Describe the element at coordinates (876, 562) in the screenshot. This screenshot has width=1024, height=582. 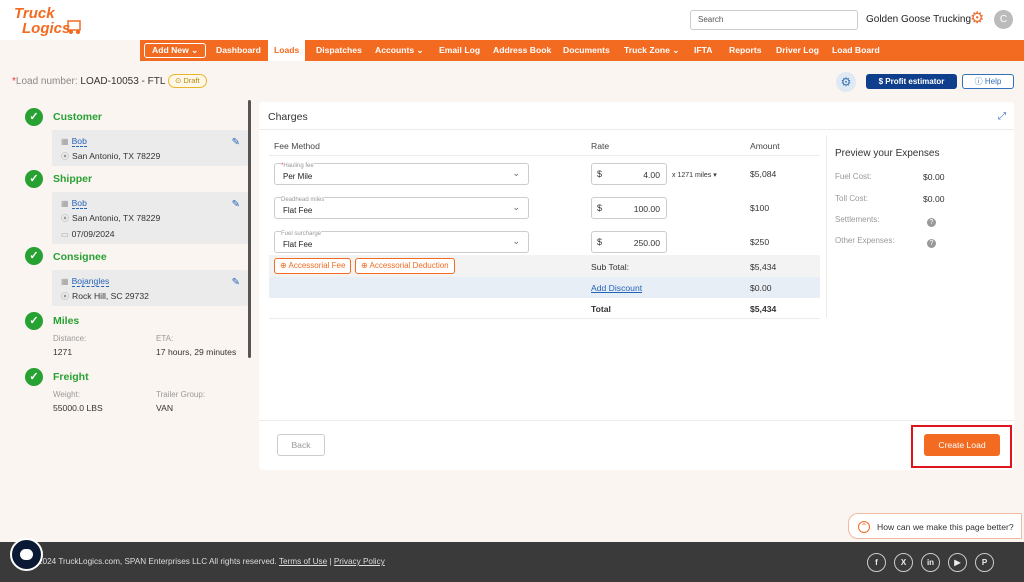
I see `facebook-icon: f` at that location.